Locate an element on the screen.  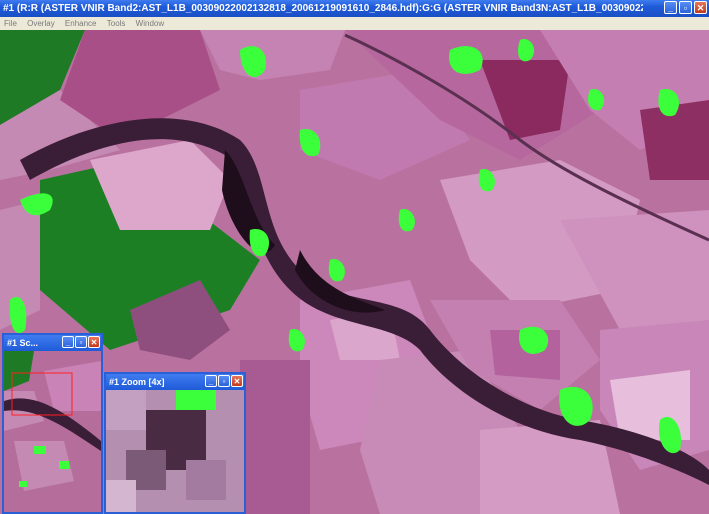
menu-window: Window is located at coordinates (150, 23).